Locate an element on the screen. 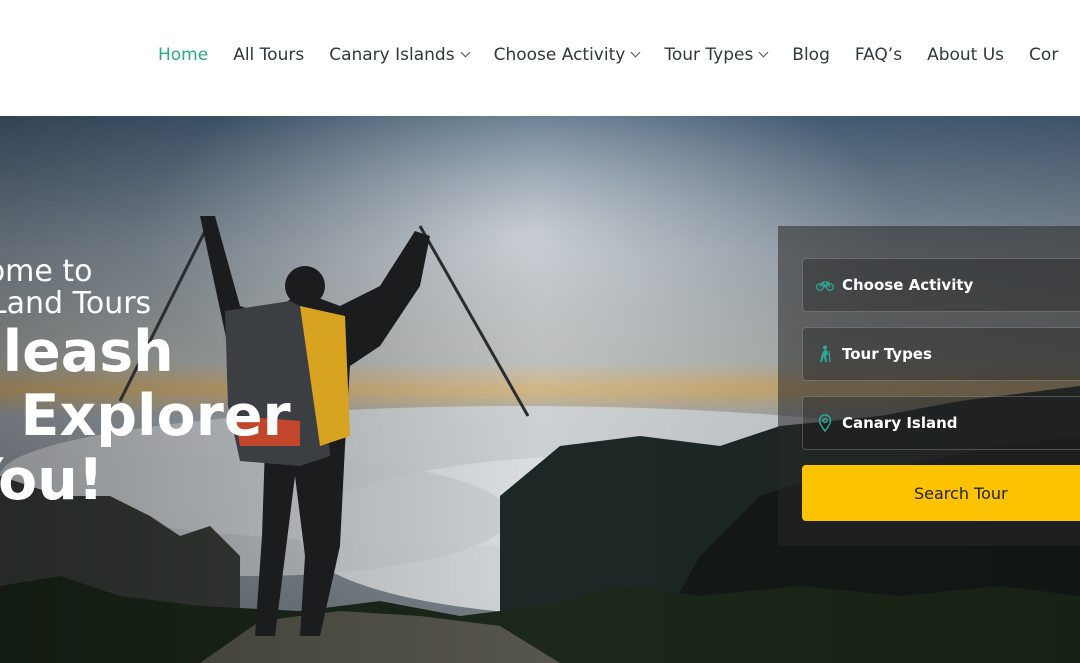  nav-item-contact: Cor is located at coordinates (1043, 55).